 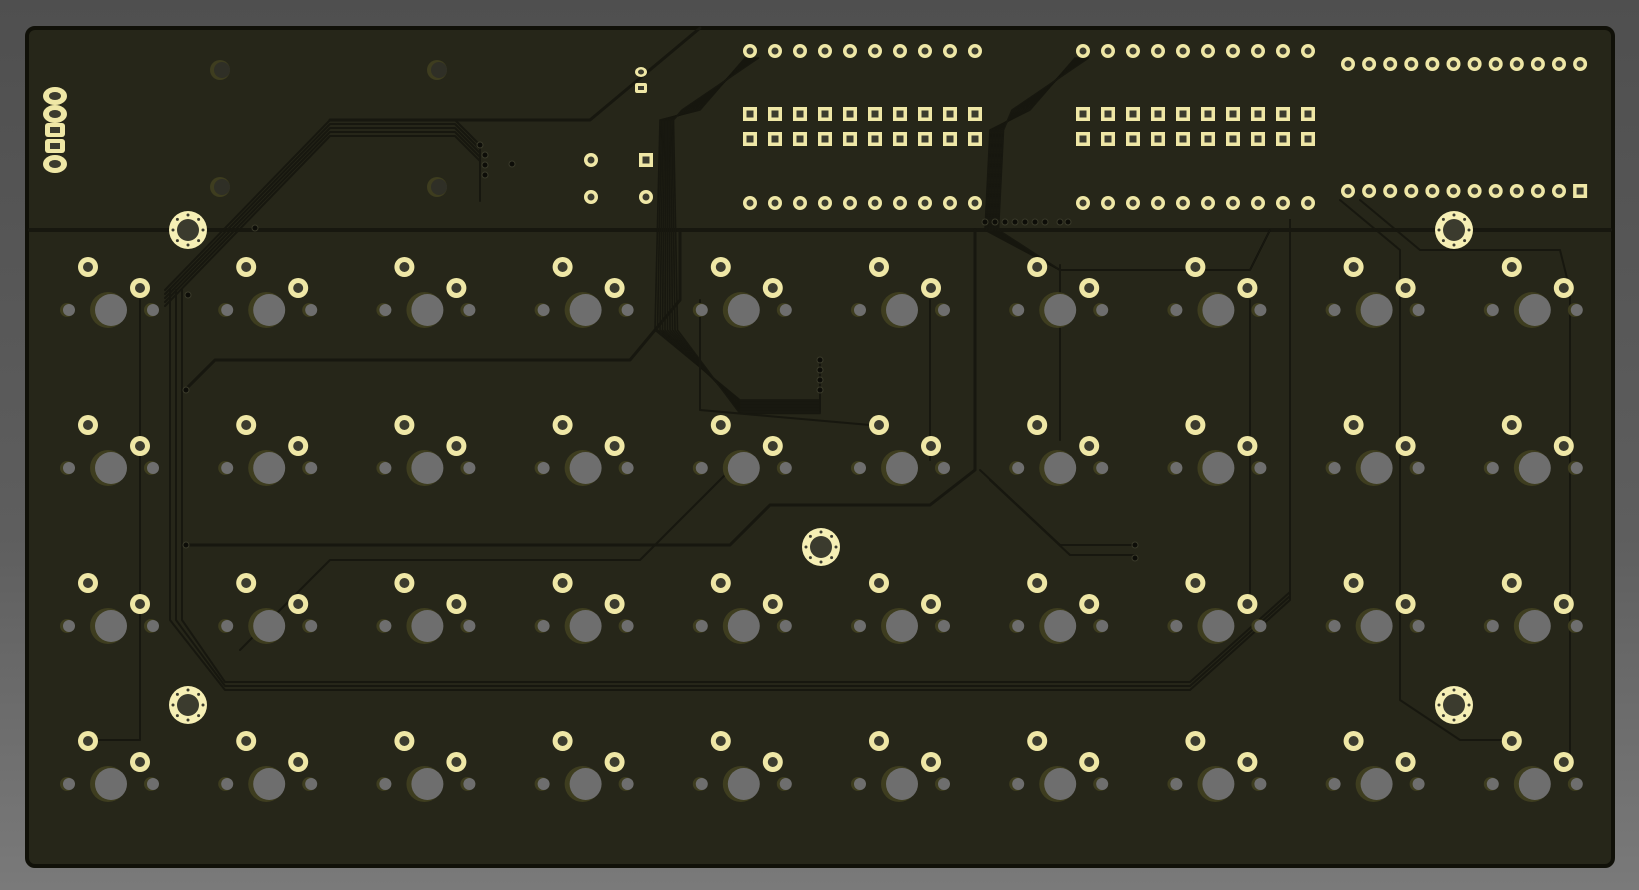 What do you see at coordinates (439, 70) in the screenshot?
I see `npth-hole` at bounding box center [439, 70].